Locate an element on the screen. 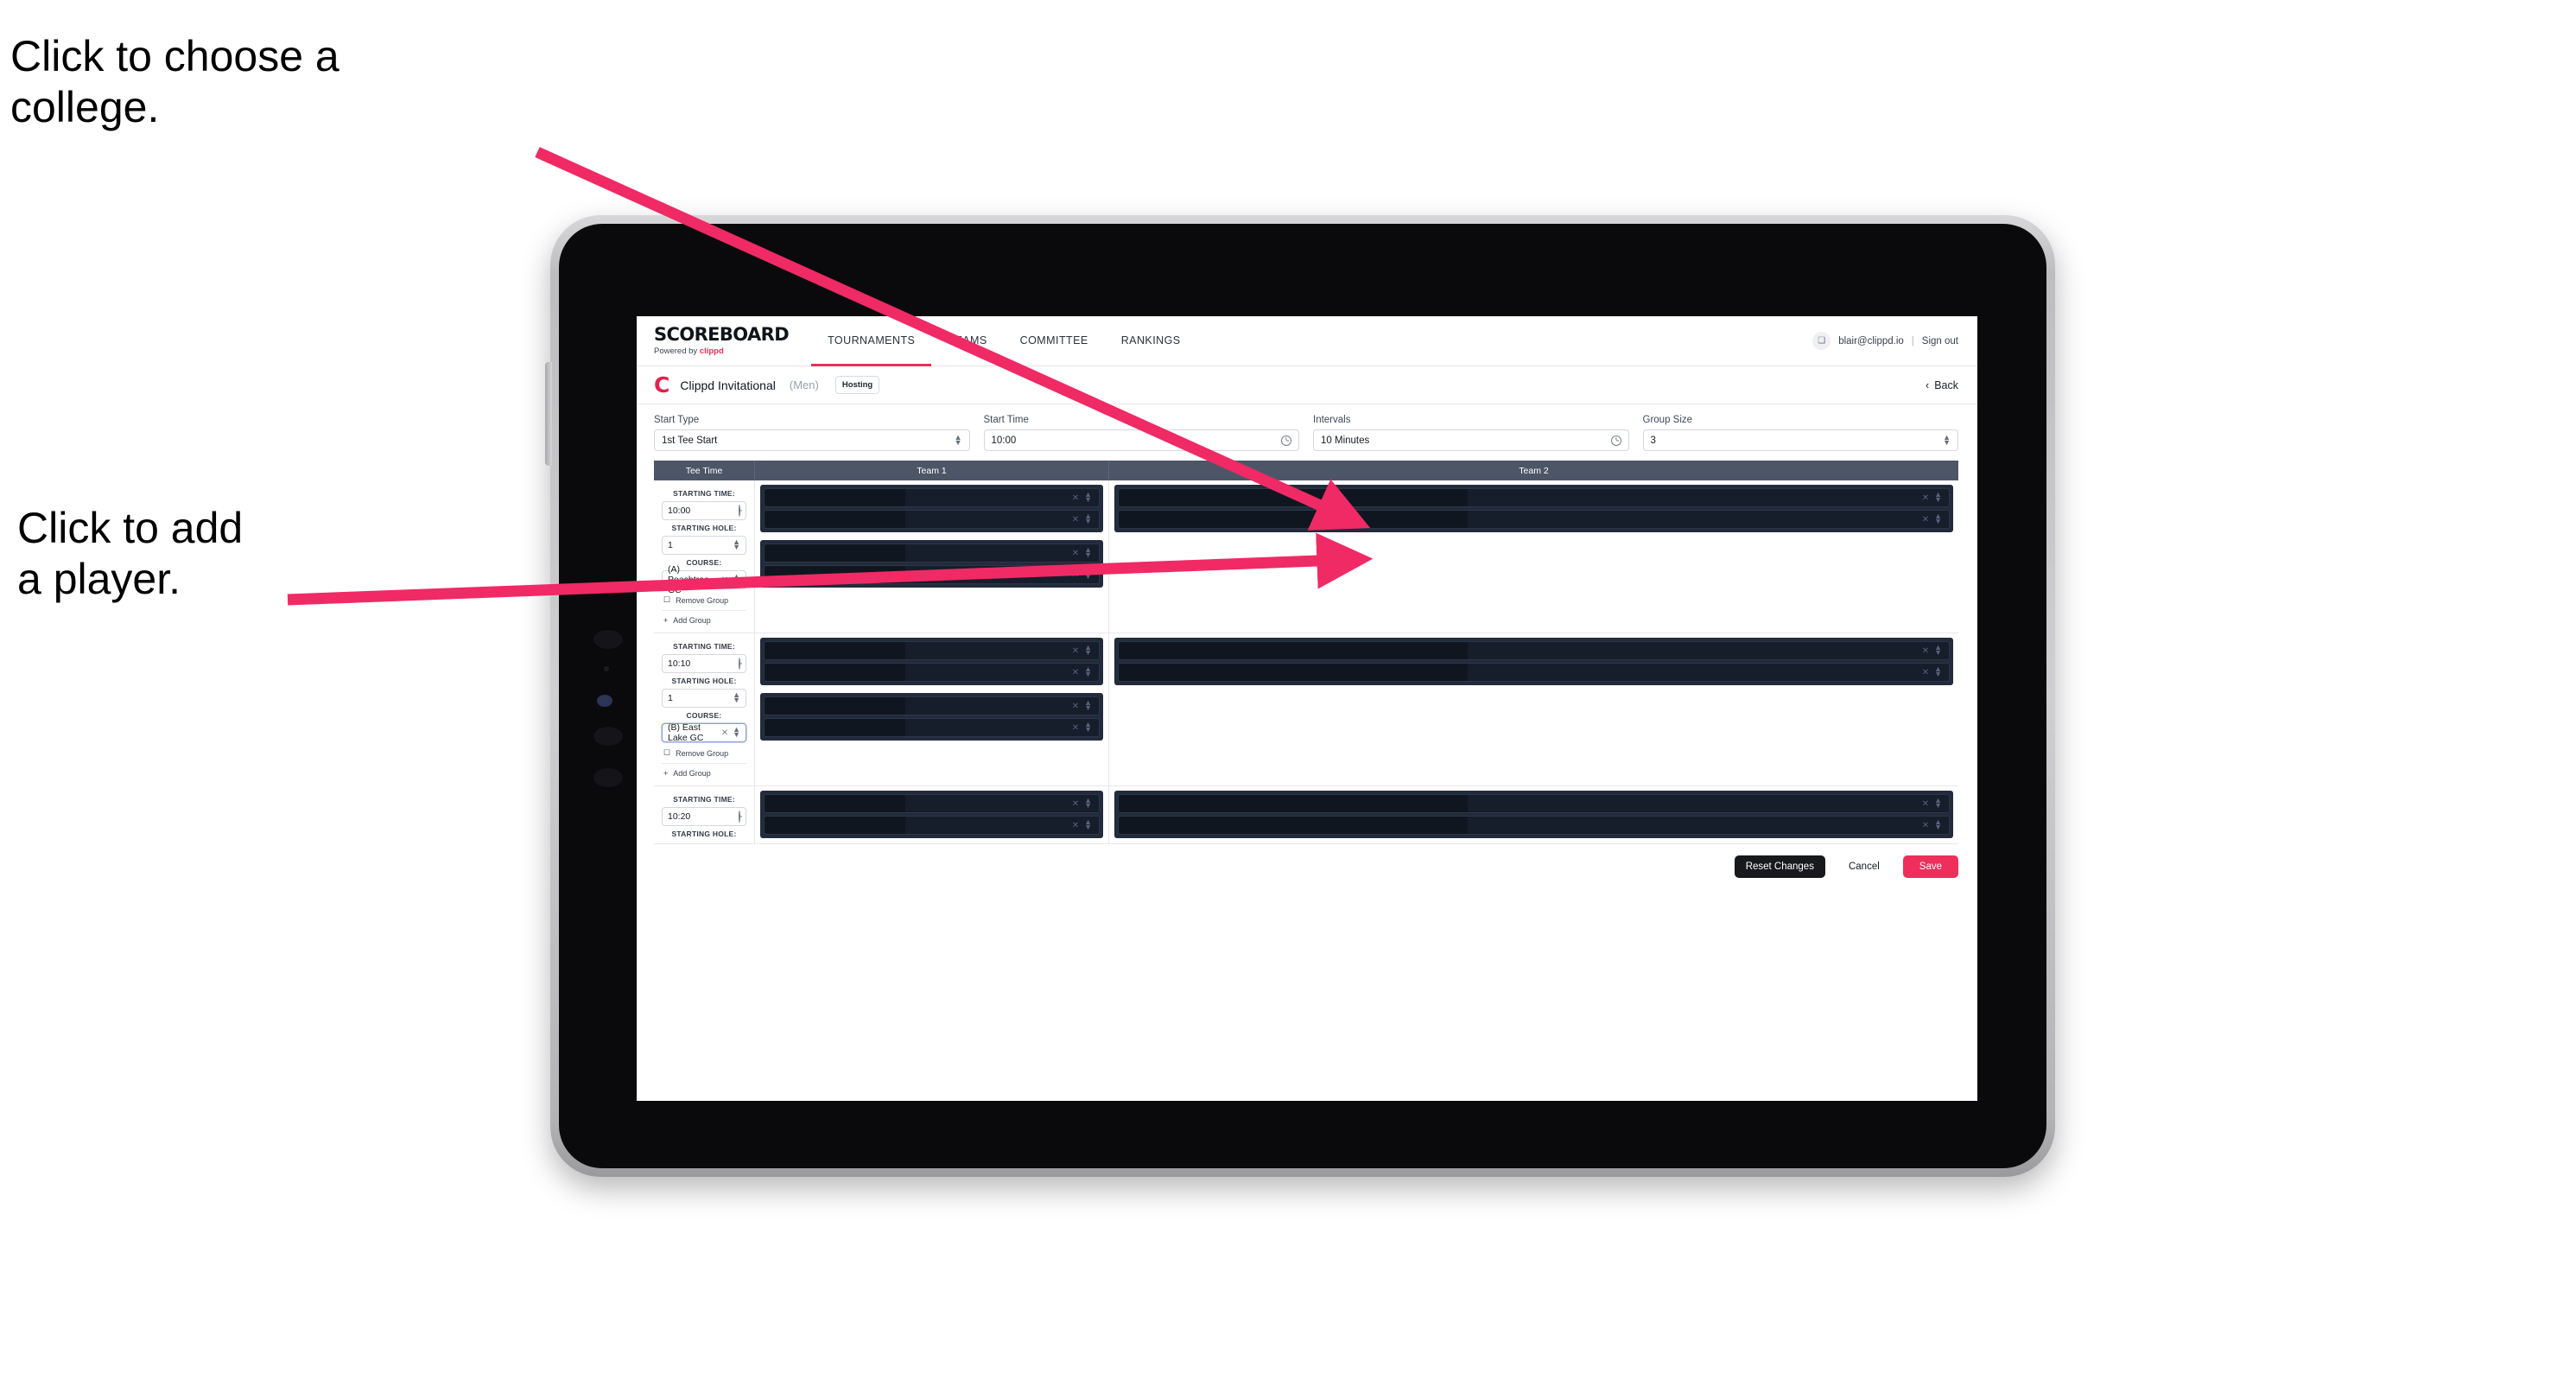 The height and width of the screenshot is (1386, 2576). input-starting-time: 10:20 is located at coordinates (704, 816).